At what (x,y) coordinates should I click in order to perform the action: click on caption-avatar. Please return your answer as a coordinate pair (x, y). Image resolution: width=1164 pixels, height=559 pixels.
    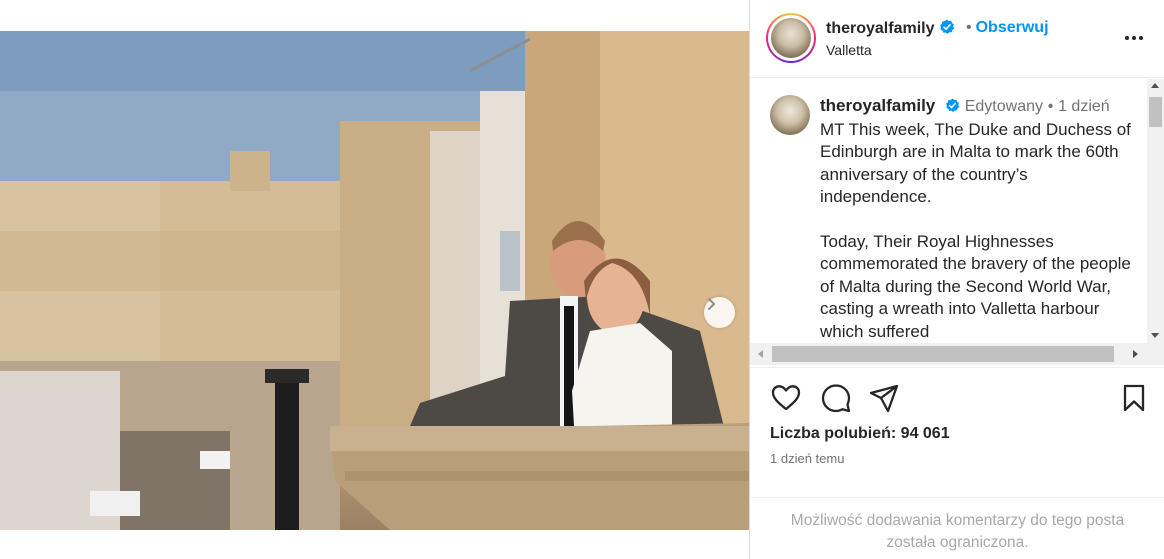
    Looking at the image, I should click on (790, 115).